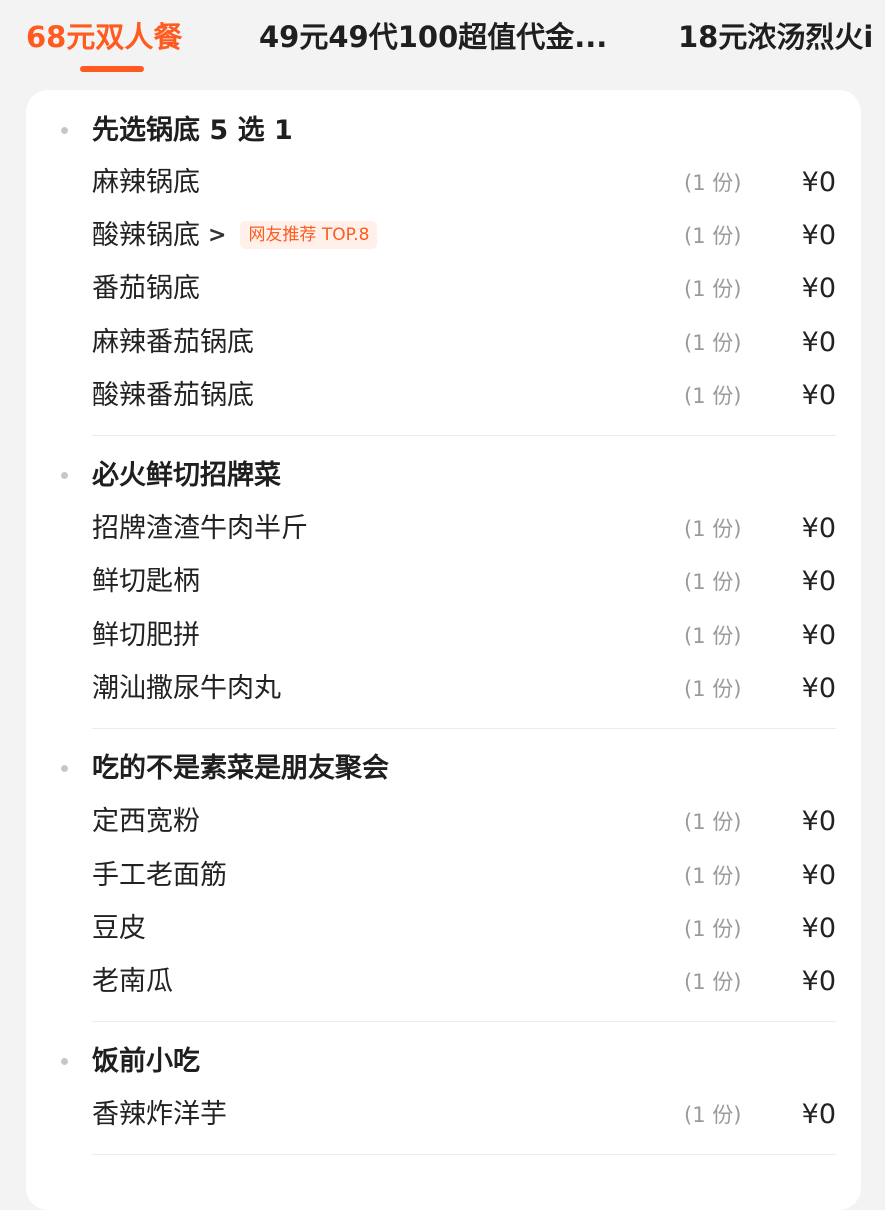  I want to click on list-item: 豆皮 (1 份) ¥0, so click(464, 929).